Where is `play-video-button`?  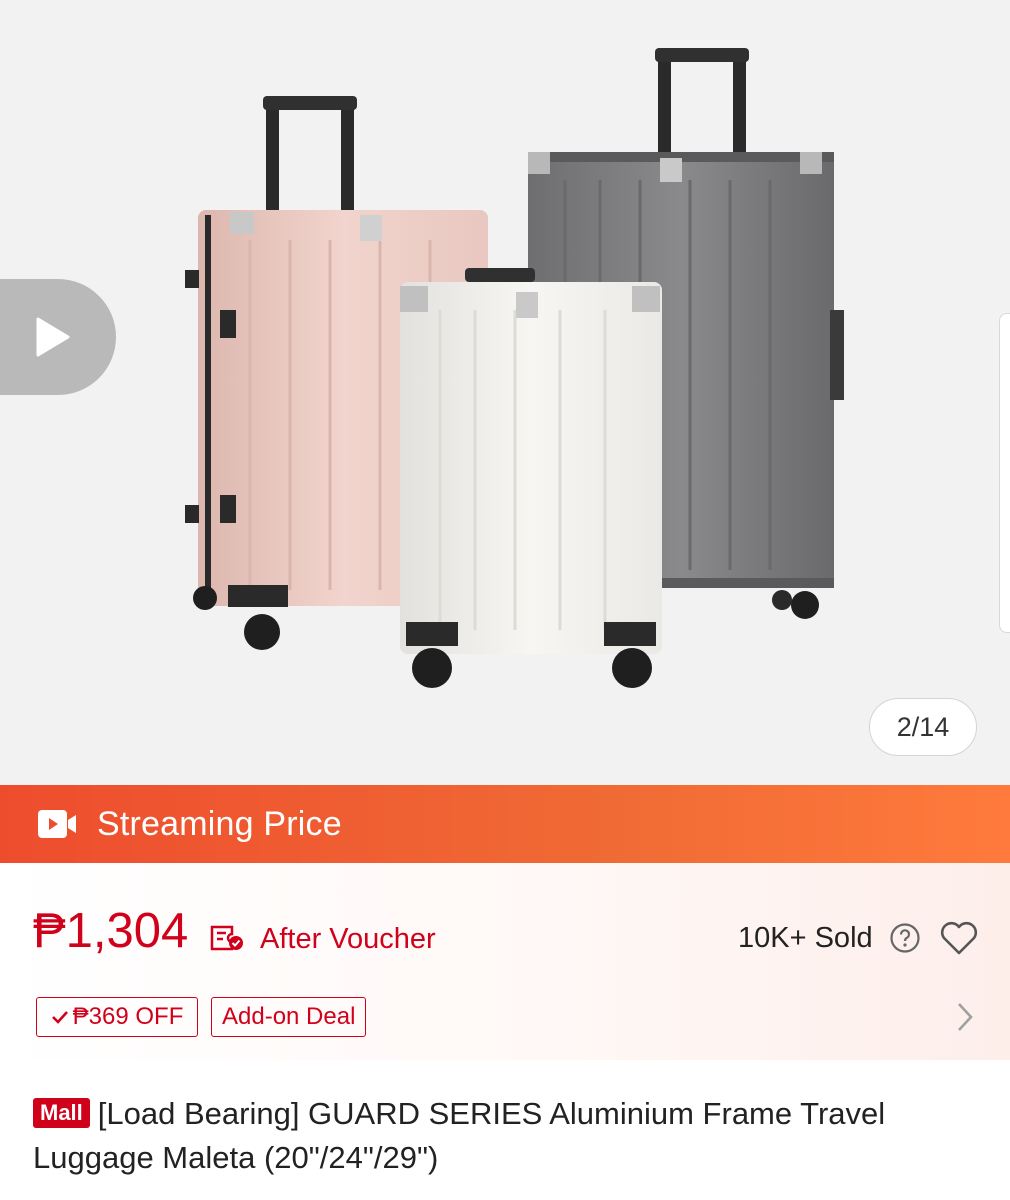 play-video-button is located at coordinates (58, 337).